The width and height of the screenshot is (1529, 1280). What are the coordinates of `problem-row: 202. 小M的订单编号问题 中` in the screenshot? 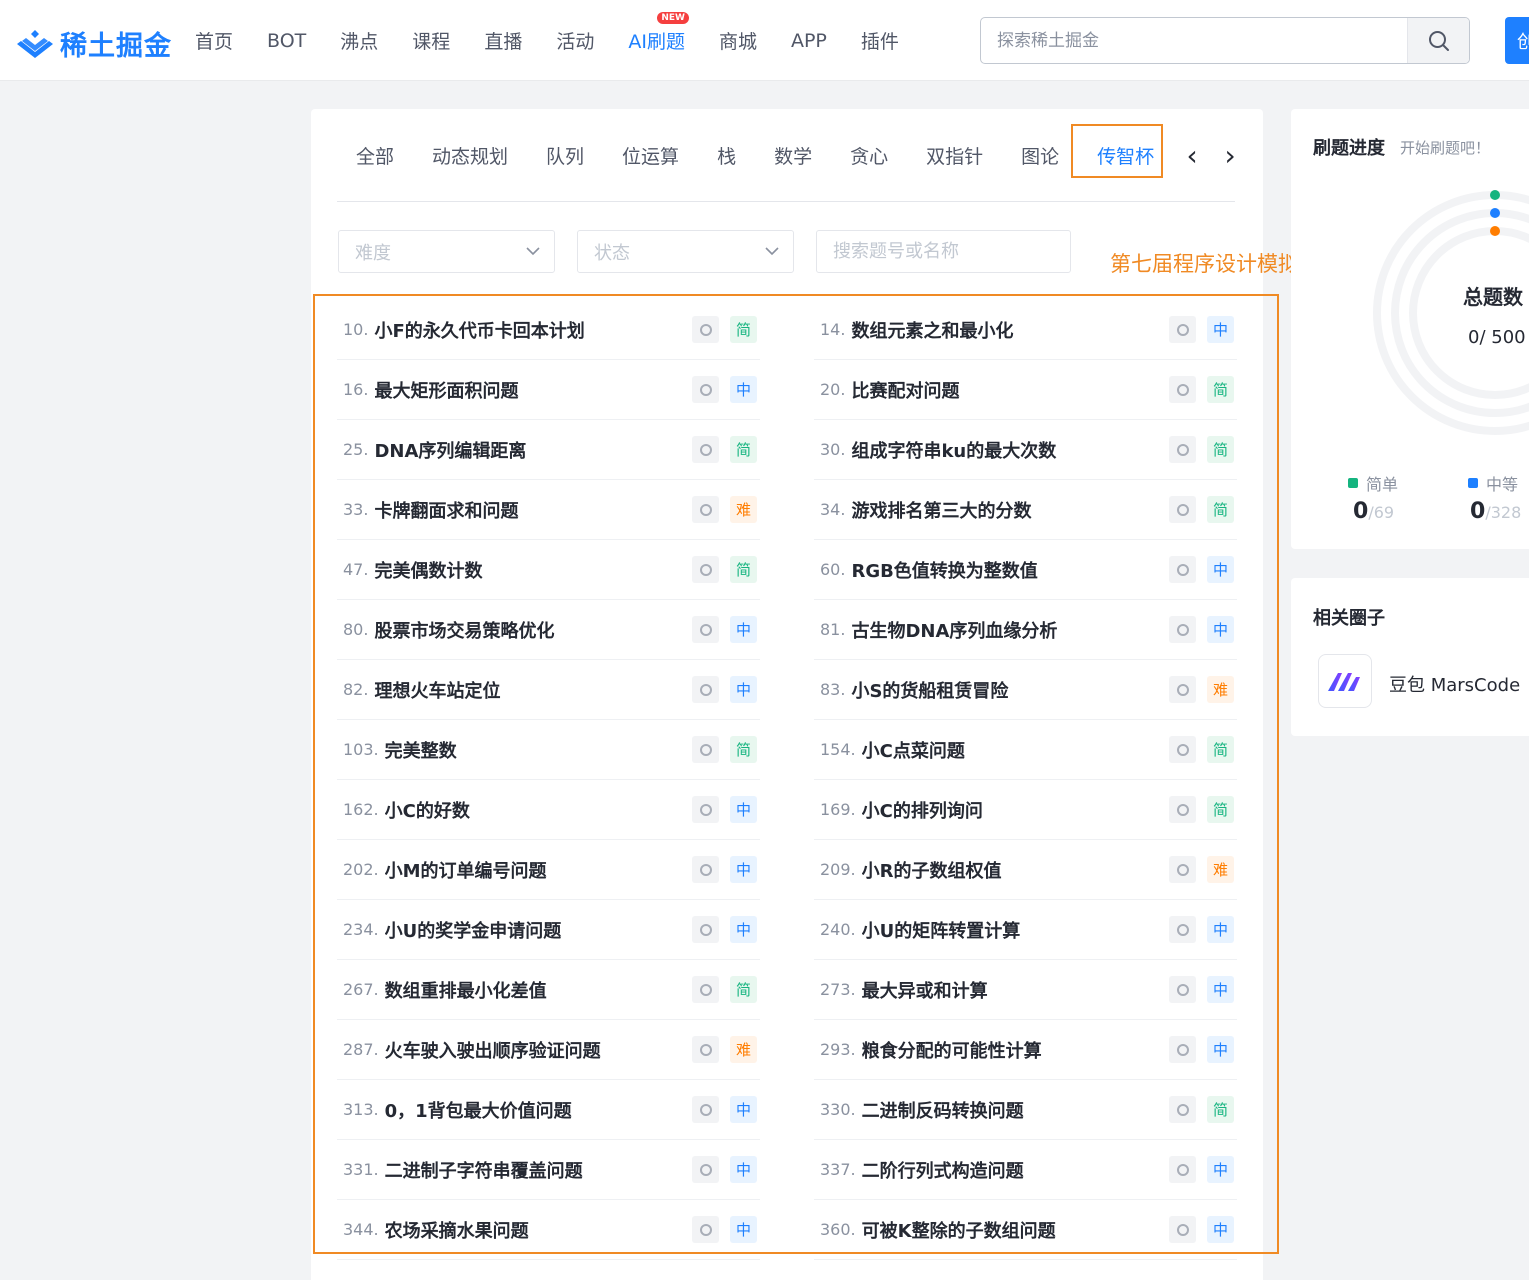 It's located at (548, 870).